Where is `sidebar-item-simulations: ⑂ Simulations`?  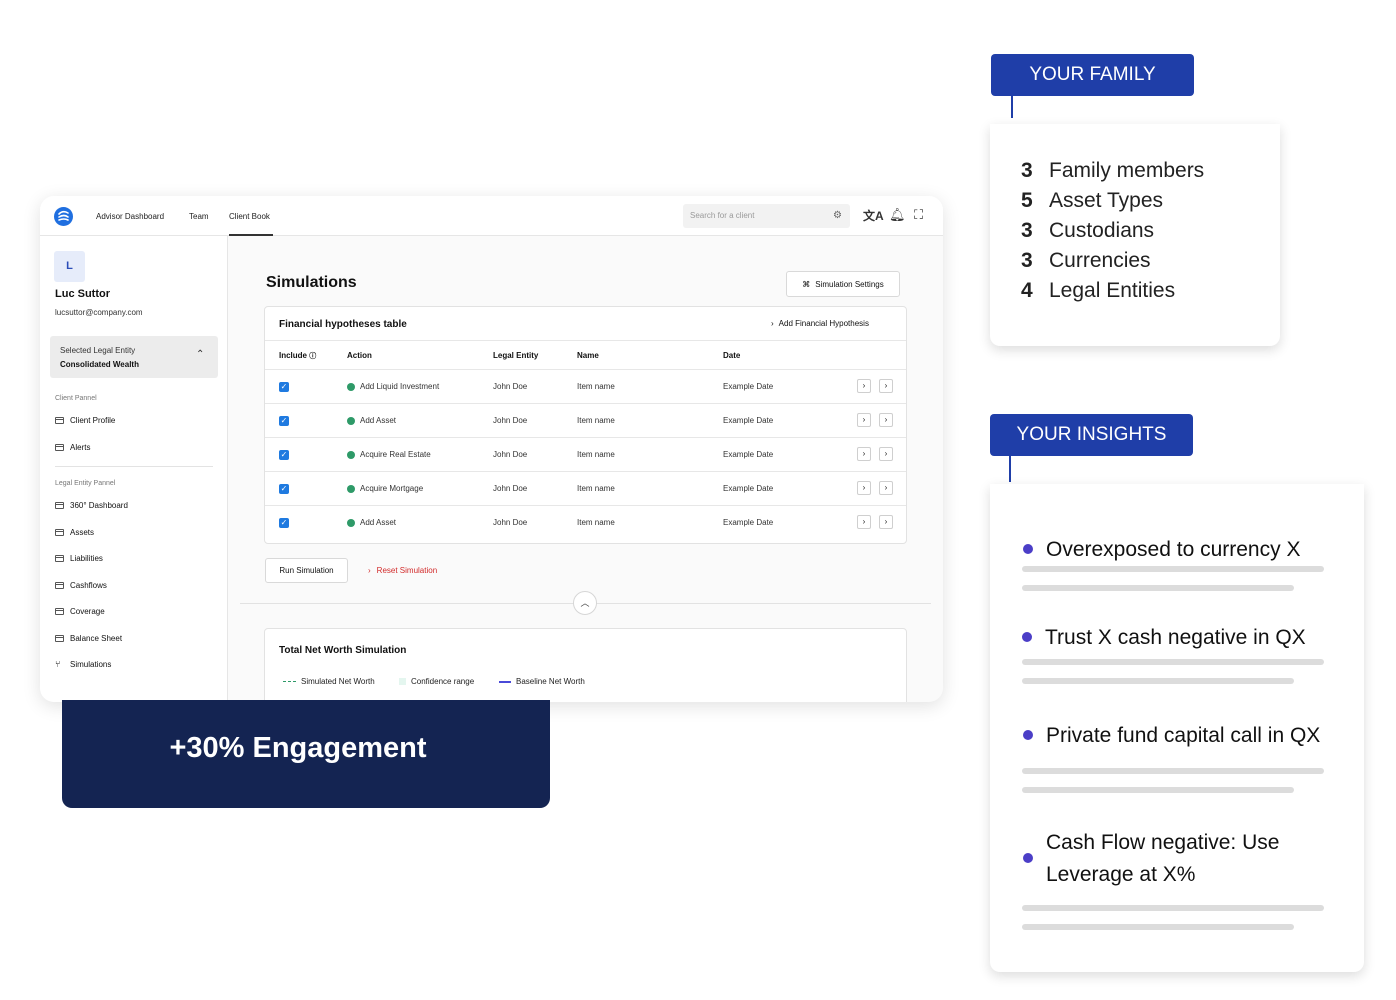
sidebar-item-simulations: ⑂ Simulations is located at coordinates (83, 664).